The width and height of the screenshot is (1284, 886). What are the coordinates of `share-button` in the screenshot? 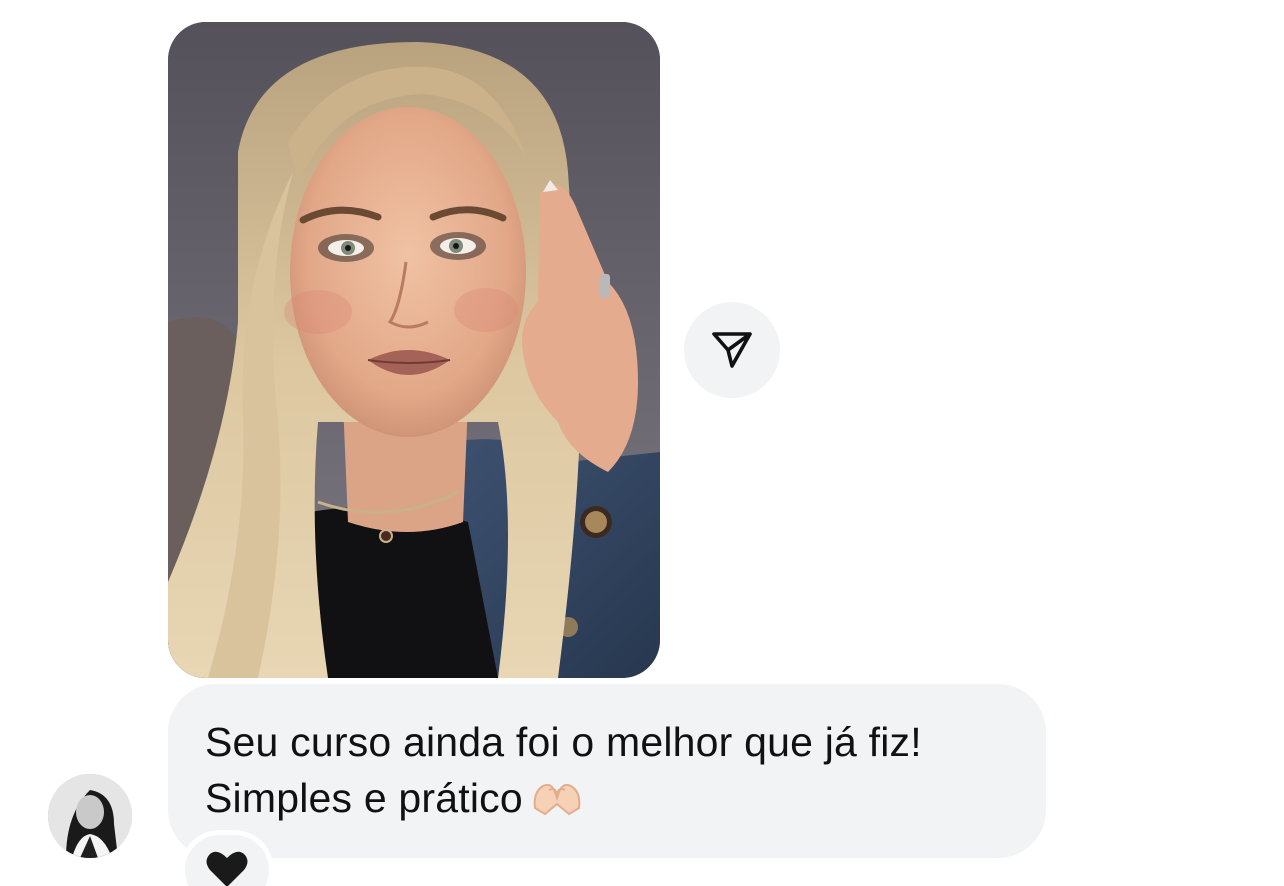 It's located at (732, 350).